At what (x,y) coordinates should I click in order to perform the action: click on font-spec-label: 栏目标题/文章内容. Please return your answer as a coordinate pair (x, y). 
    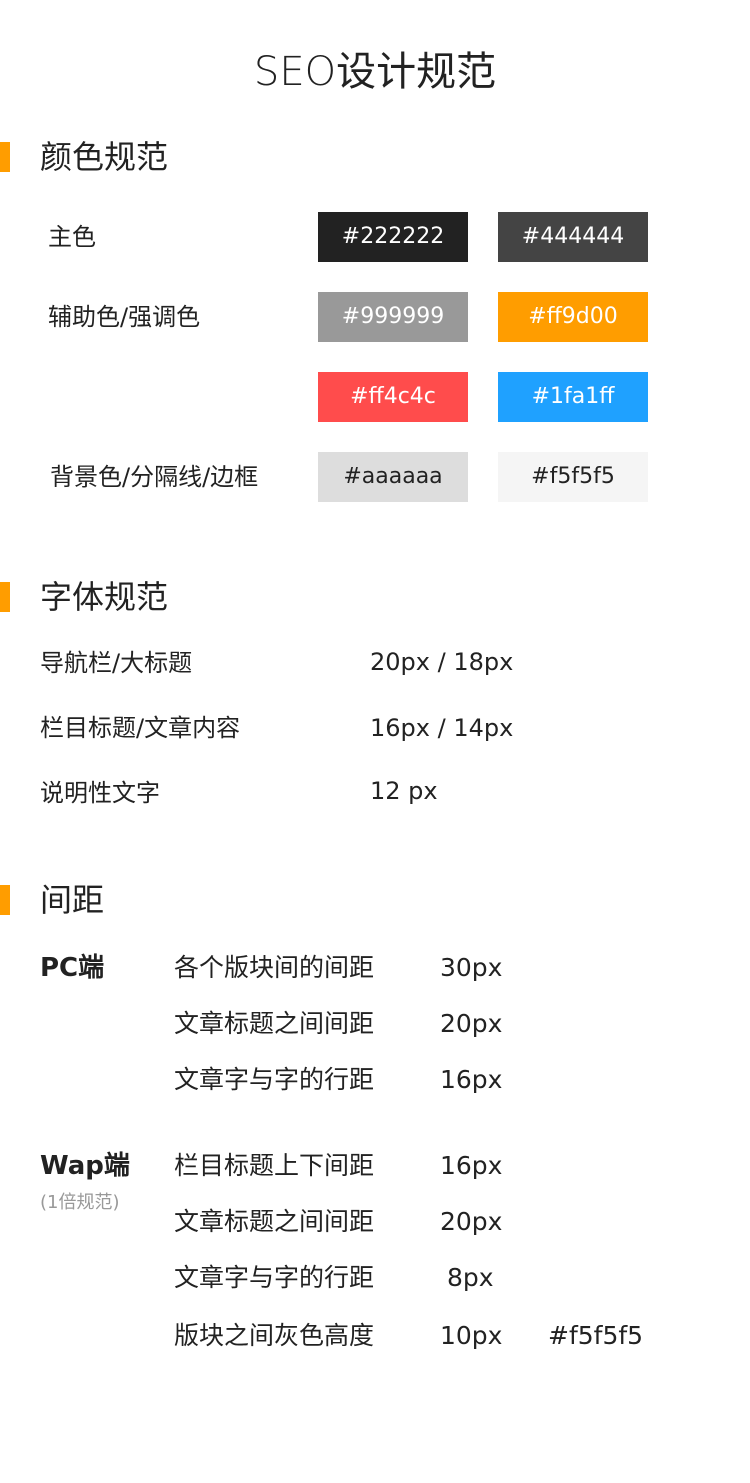
    Looking at the image, I should click on (140, 728).